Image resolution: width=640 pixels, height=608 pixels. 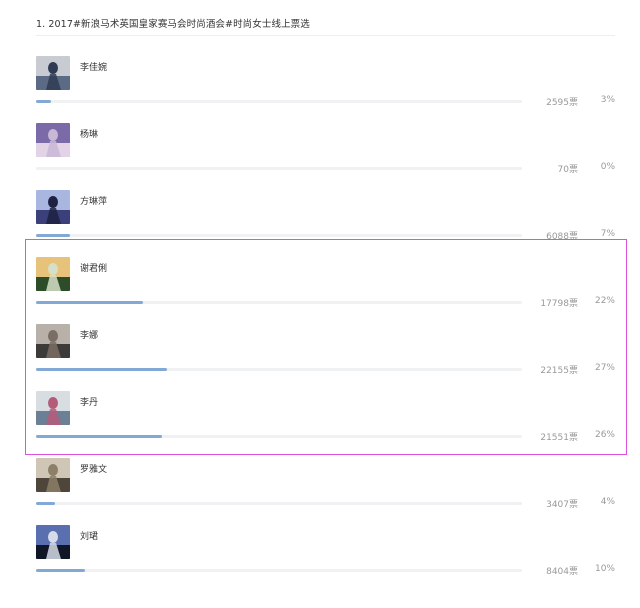 What do you see at coordinates (607, 502) in the screenshot?
I see `vote-percent: 4%` at bounding box center [607, 502].